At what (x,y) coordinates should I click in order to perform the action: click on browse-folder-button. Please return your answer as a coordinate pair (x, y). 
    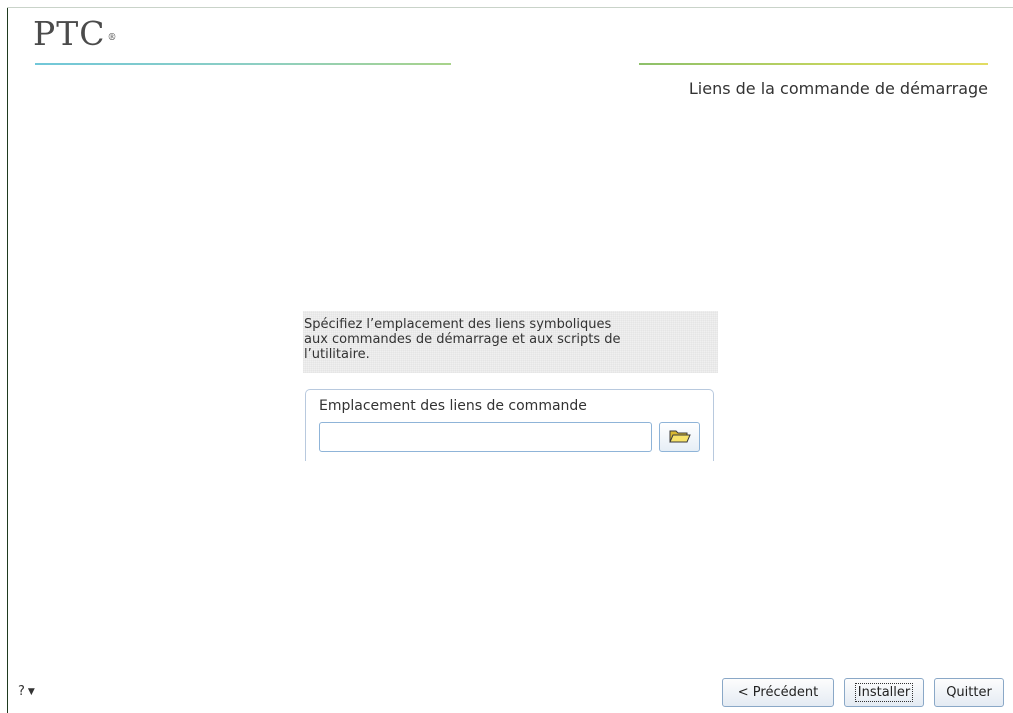
    Looking at the image, I should click on (679, 437).